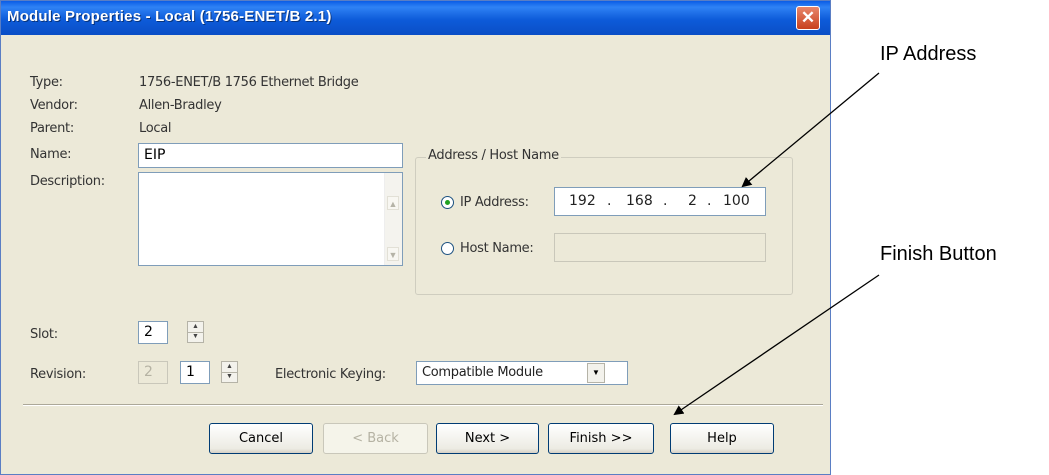  I want to click on parent-label: Parent:, so click(52, 128).